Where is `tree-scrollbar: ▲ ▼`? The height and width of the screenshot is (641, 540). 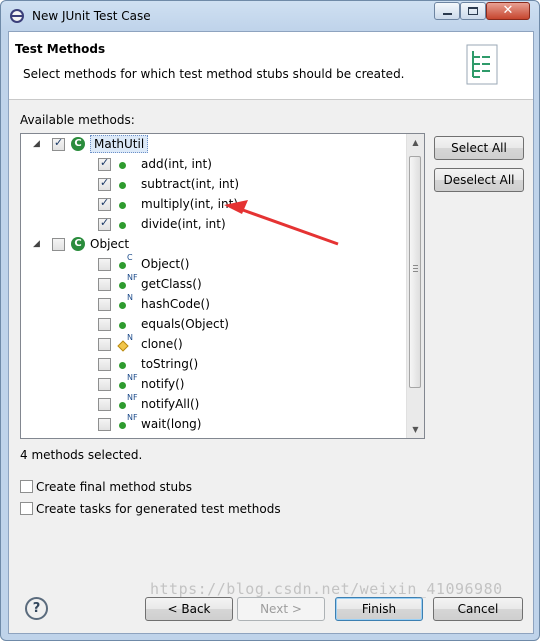 tree-scrollbar: ▲ ▼ is located at coordinates (415, 286).